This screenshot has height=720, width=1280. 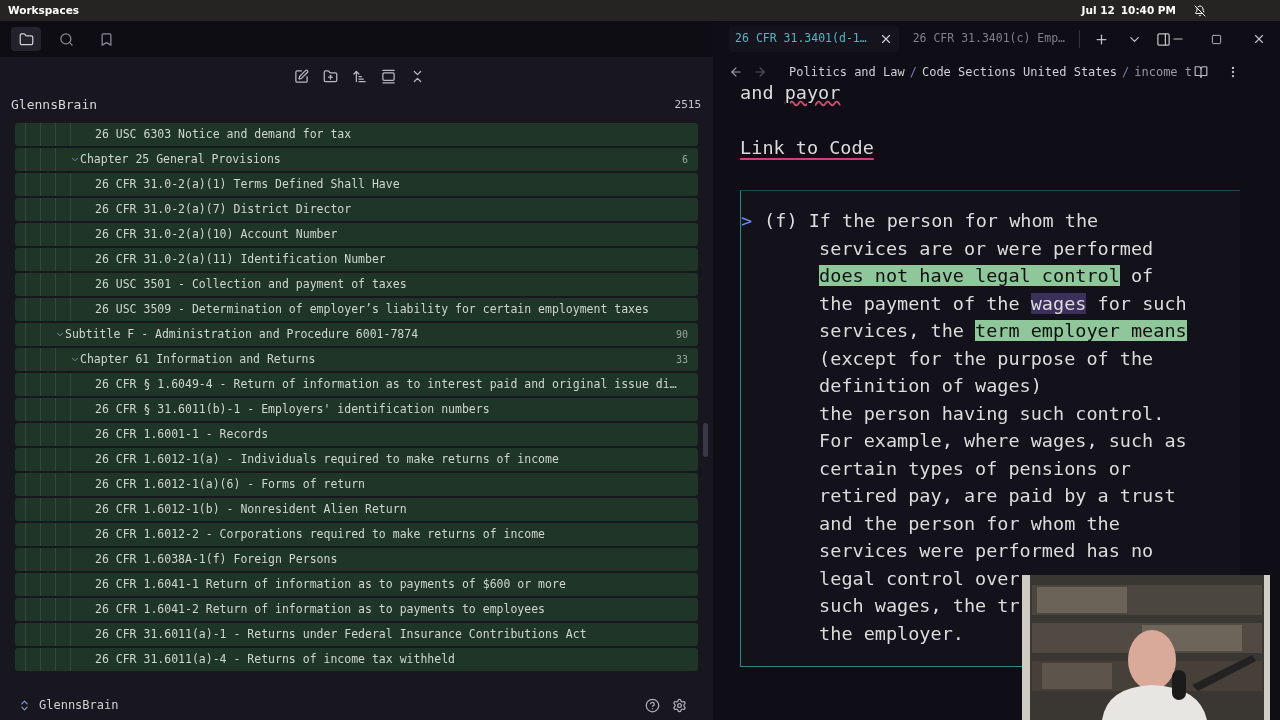 I want to click on note-row: 26 CFR 31.0-2(a)(10) Account Number, so click(x=356, y=234).